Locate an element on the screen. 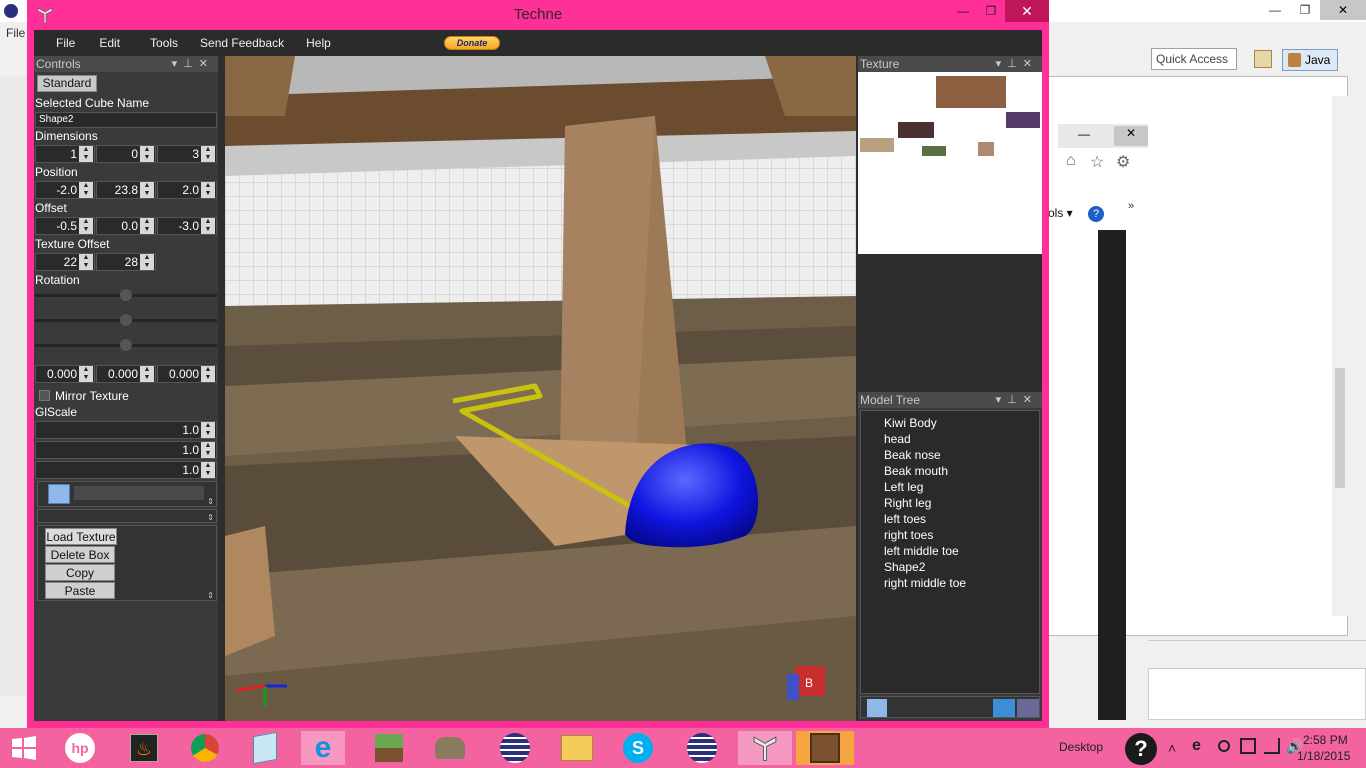 The image size is (1366, 768). rotation-y-stepper: 0.000 ▲ ▼ is located at coordinates (126, 374).